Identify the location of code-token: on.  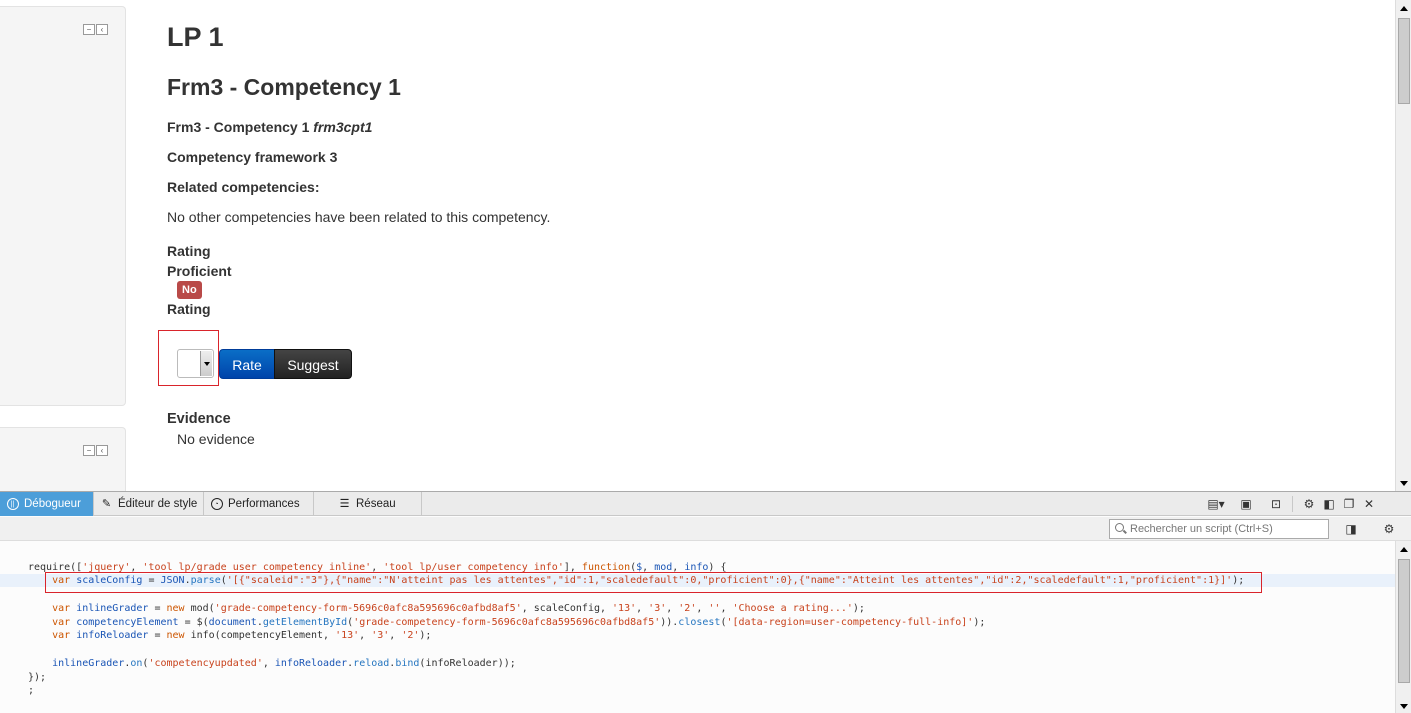
(136, 663).